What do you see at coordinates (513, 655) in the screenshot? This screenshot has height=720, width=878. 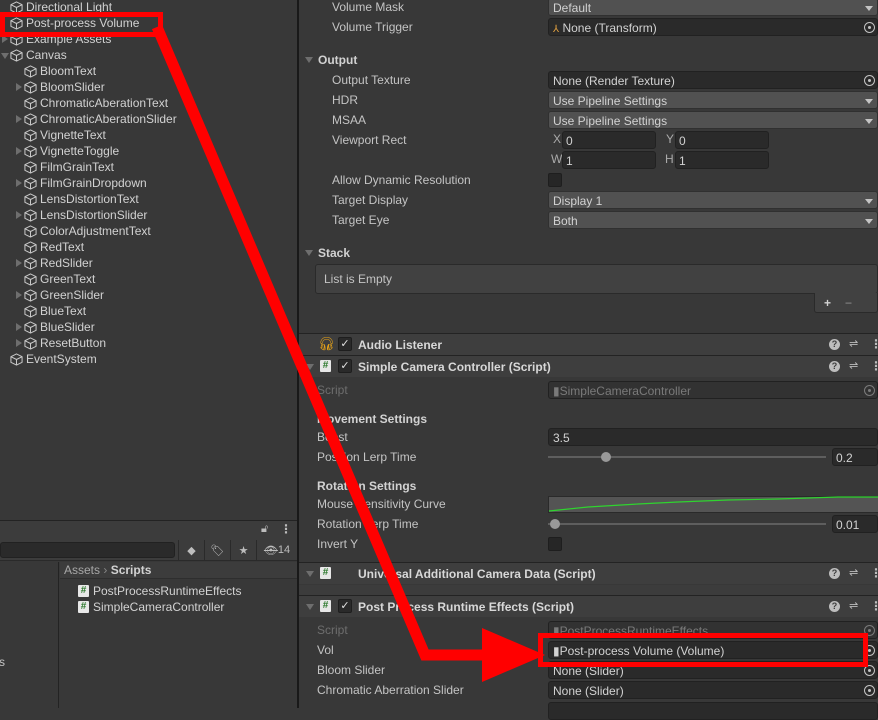 I see `arrow-head` at bounding box center [513, 655].